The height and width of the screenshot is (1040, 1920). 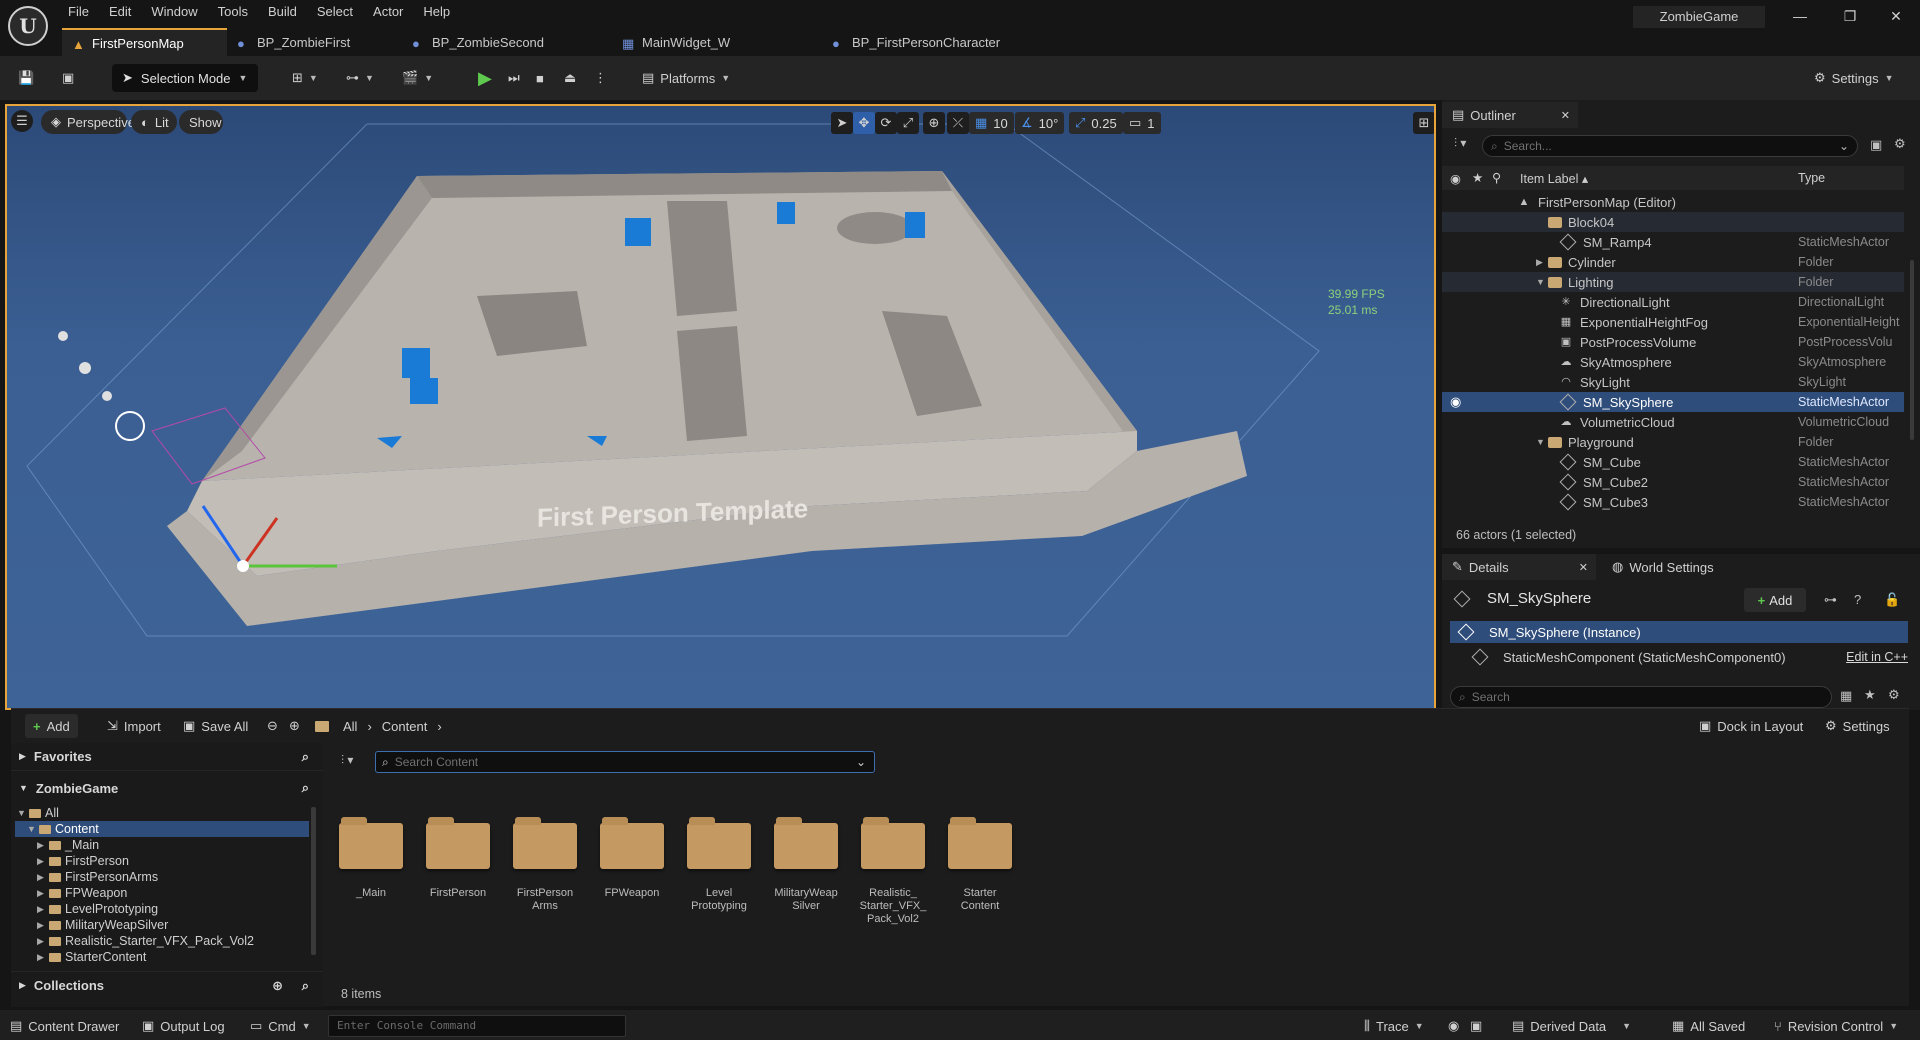 What do you see at coordinates (632, 885) in the screenshot?
I see `folder-tile: FPWeapon` at bounding box center [632, 885].